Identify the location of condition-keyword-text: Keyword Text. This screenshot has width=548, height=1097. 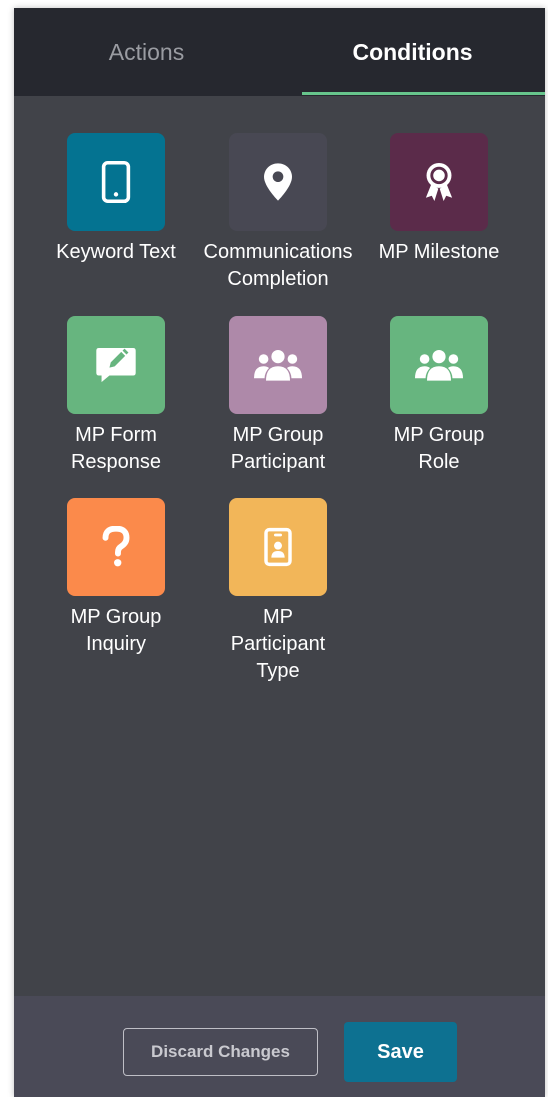
(116, 199).